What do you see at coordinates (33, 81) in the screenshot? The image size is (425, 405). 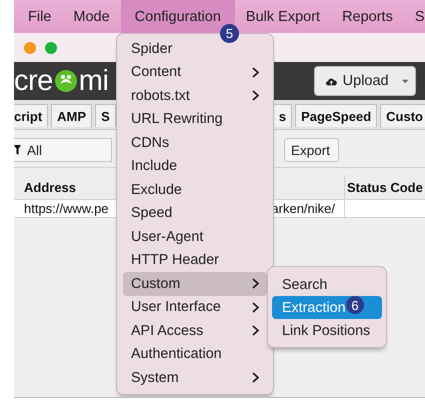 I see `logo-text: cre` at bounding box center [33, 81].